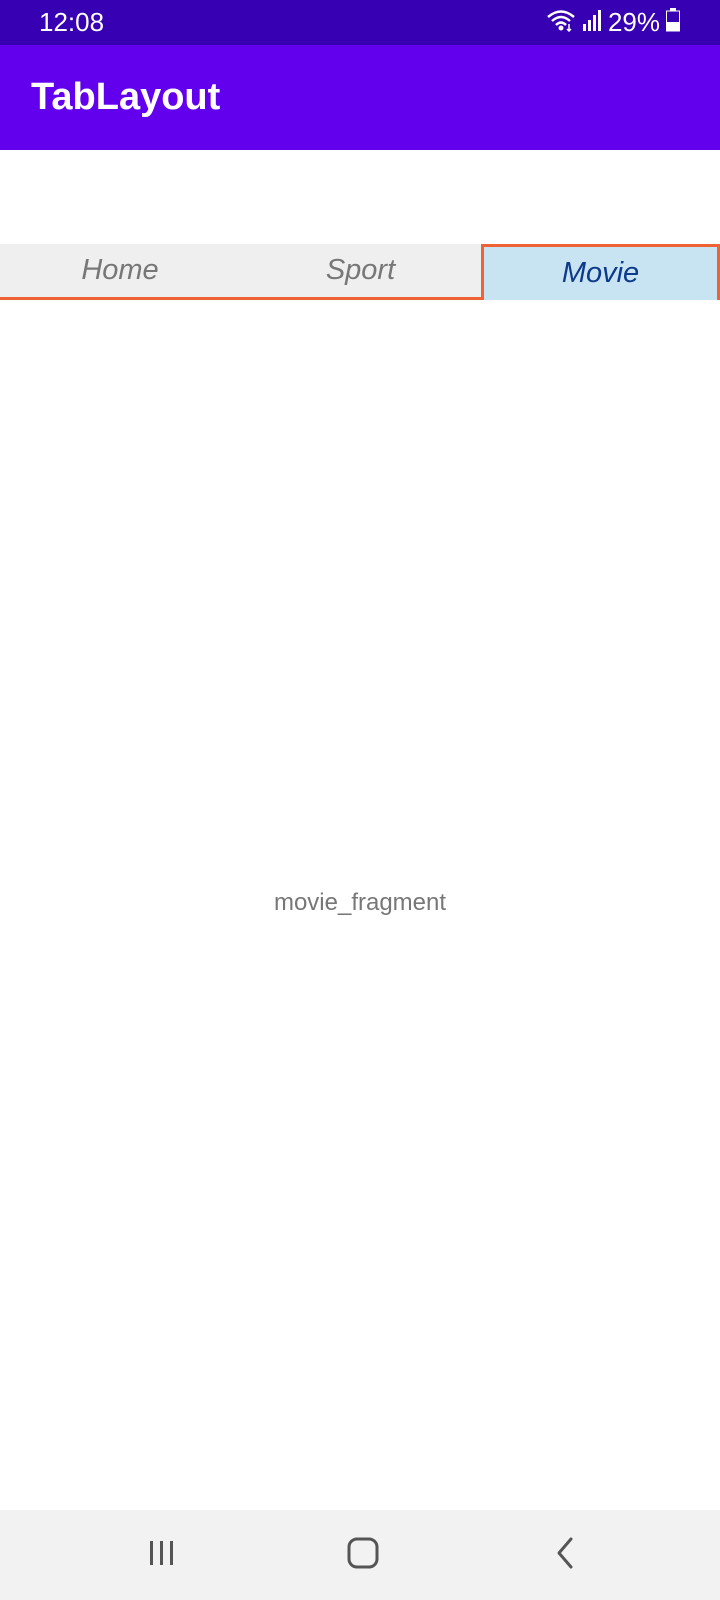 The image size is (720, 1600). I want to click on back-icon, so click(566, 1555).